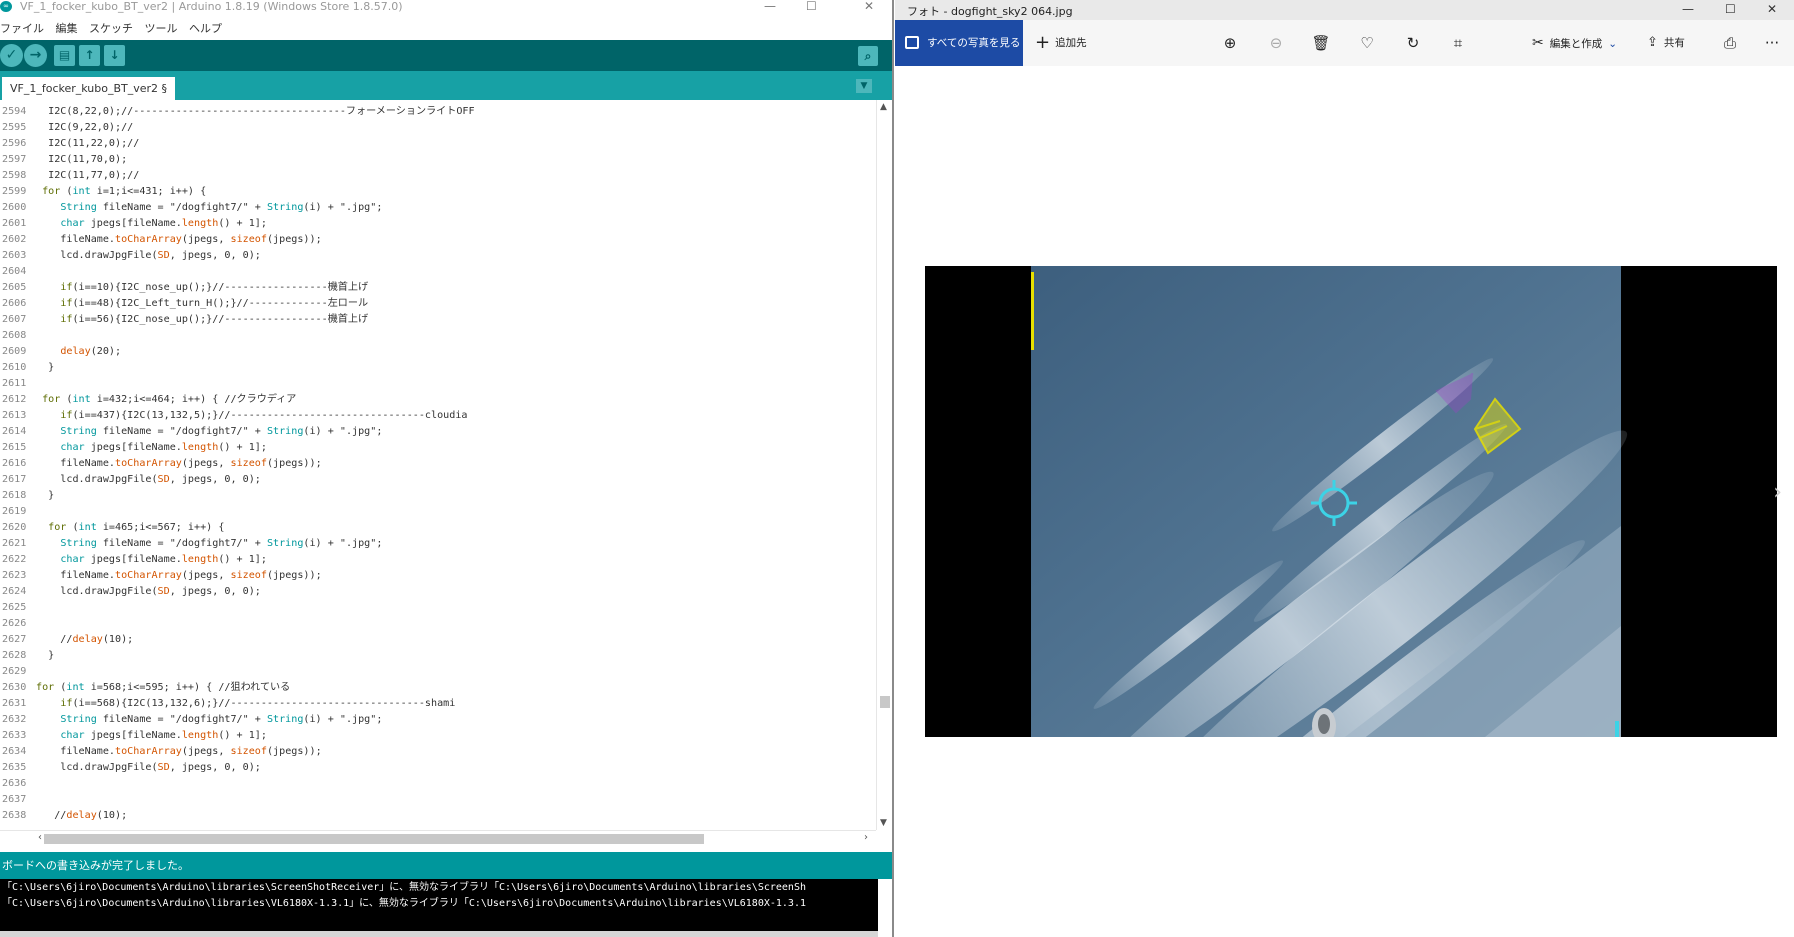 Image resolution: width=1794 pixels, height=937 pixels. I want to click on more-options-icon: ···, so click(1772, 43).